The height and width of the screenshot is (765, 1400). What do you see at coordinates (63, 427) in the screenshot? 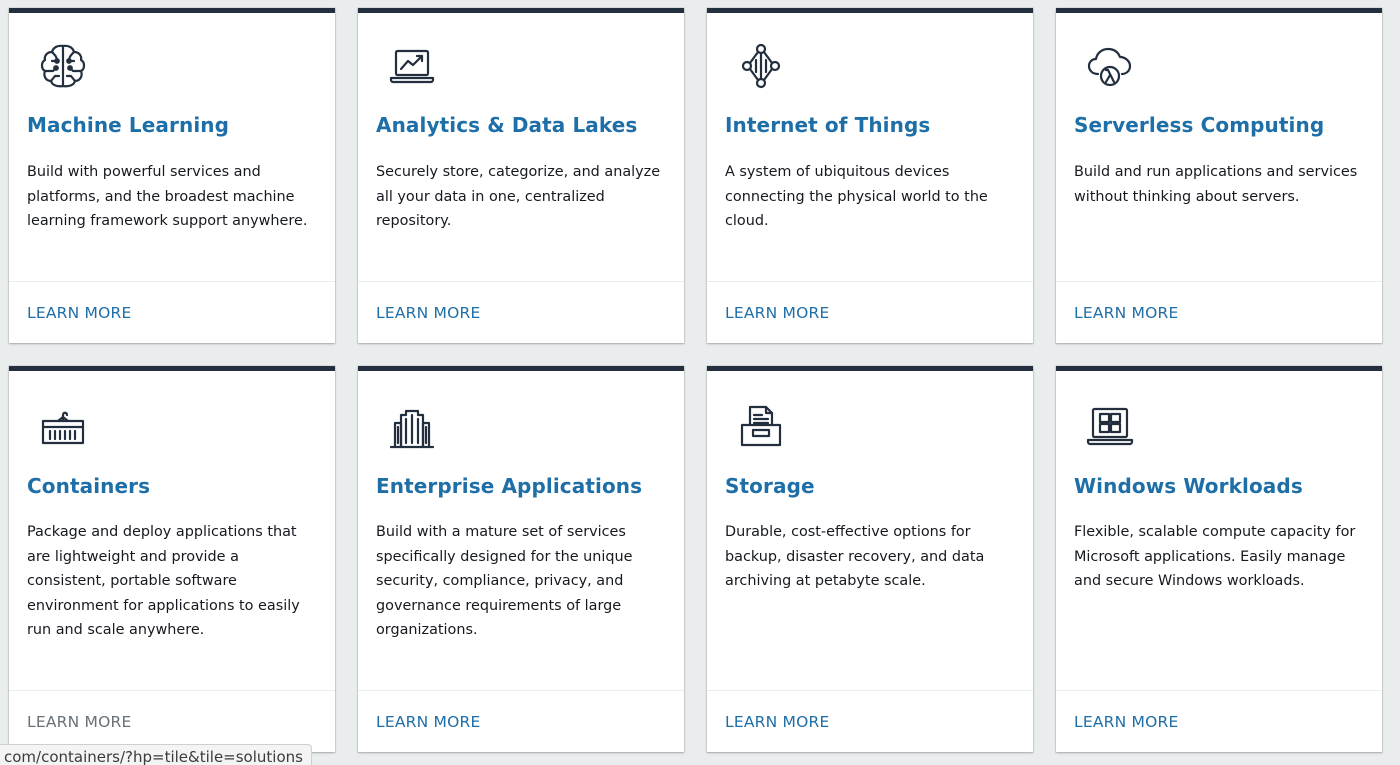
I see `container-icon` at bounding box center [63, 427].